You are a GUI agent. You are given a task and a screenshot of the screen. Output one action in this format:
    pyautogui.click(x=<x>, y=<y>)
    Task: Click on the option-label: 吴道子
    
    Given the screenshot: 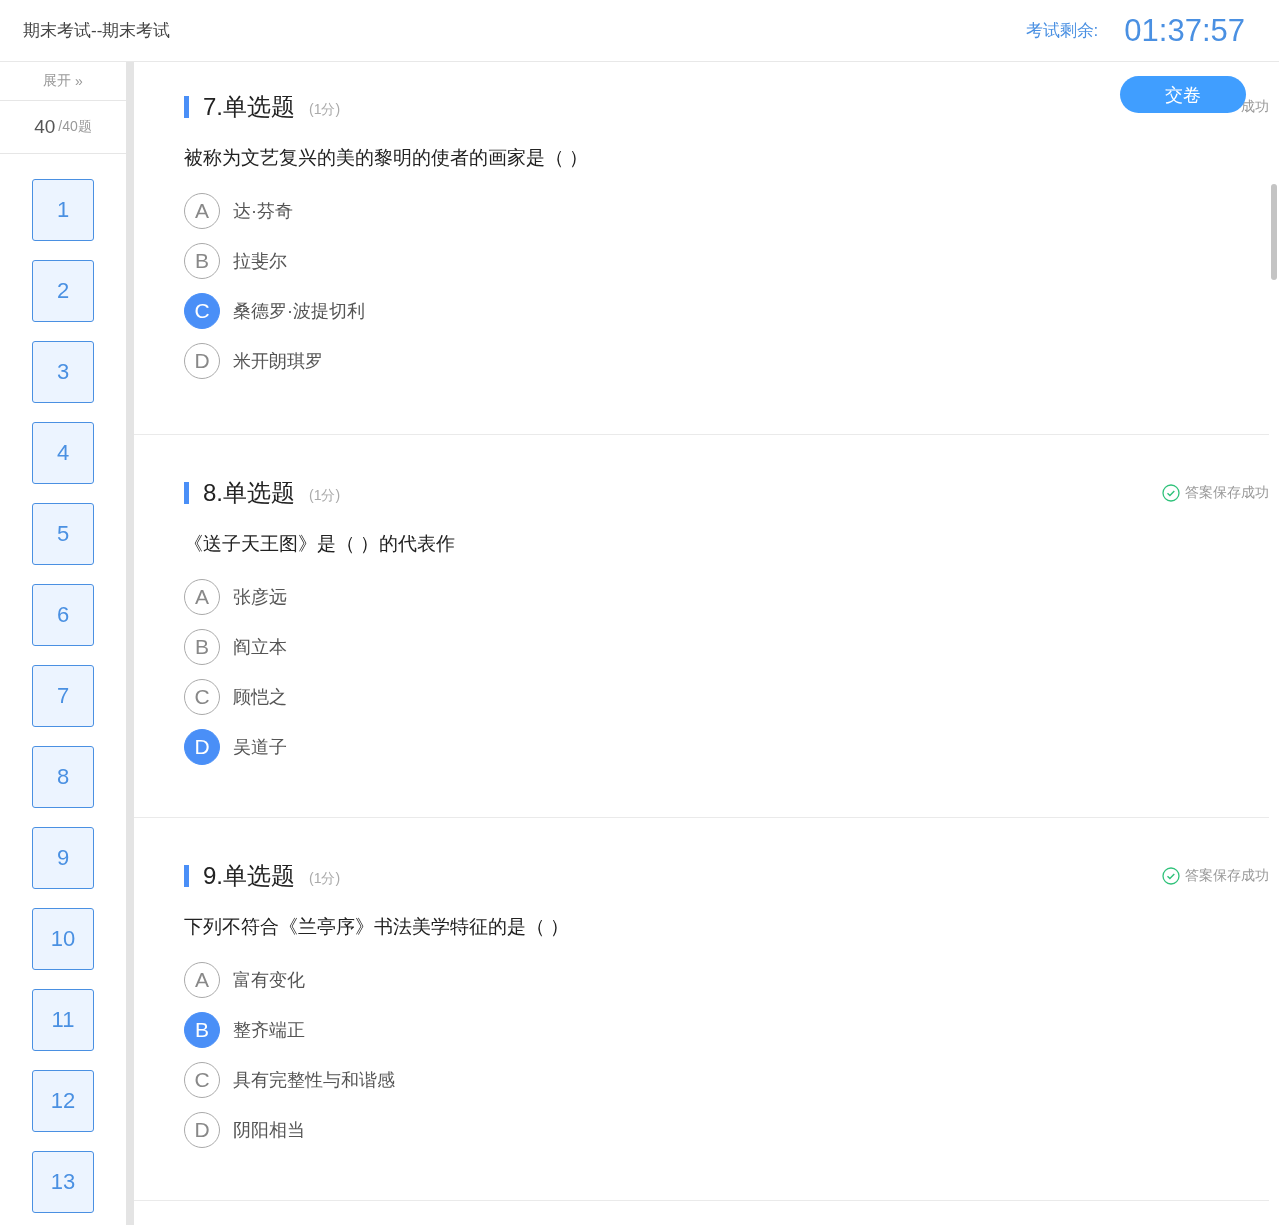 What is the action you would take?
    pyautogui.click(x=260, y=747)
    